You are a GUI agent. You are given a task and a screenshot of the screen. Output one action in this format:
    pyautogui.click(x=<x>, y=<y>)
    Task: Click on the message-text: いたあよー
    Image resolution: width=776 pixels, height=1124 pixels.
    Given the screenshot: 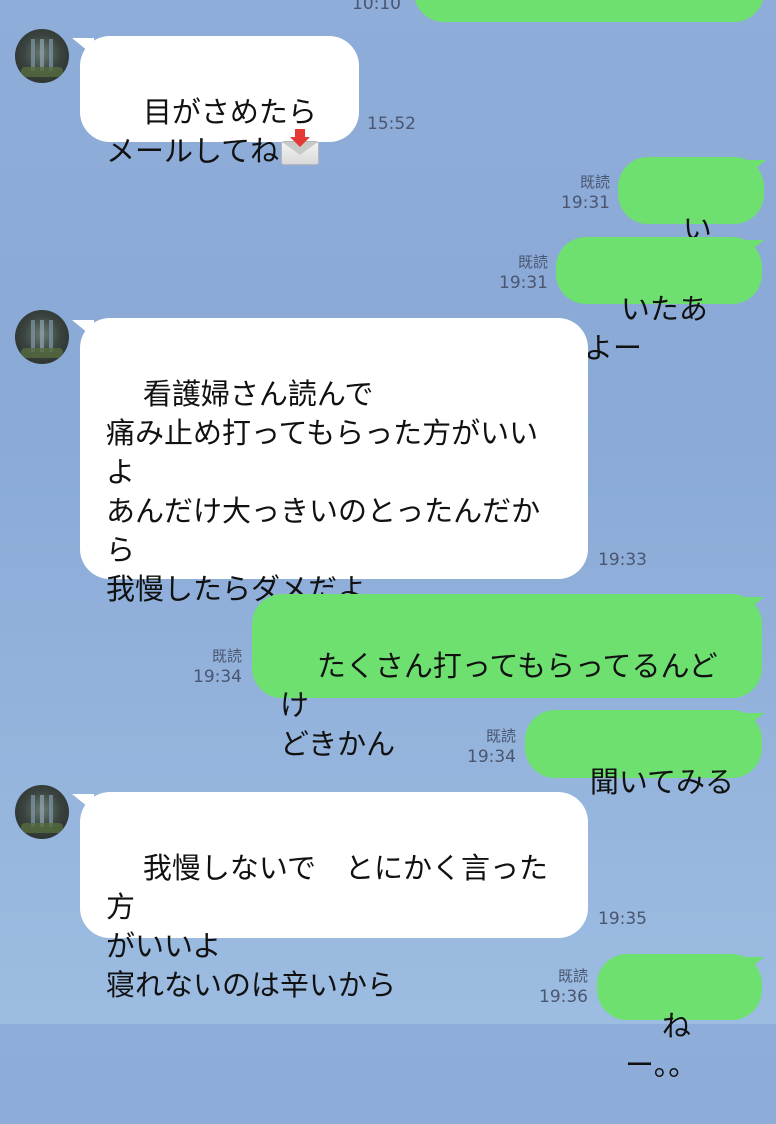 What is the action you would take?
    pyautogui.click(x=646, y=328)
    